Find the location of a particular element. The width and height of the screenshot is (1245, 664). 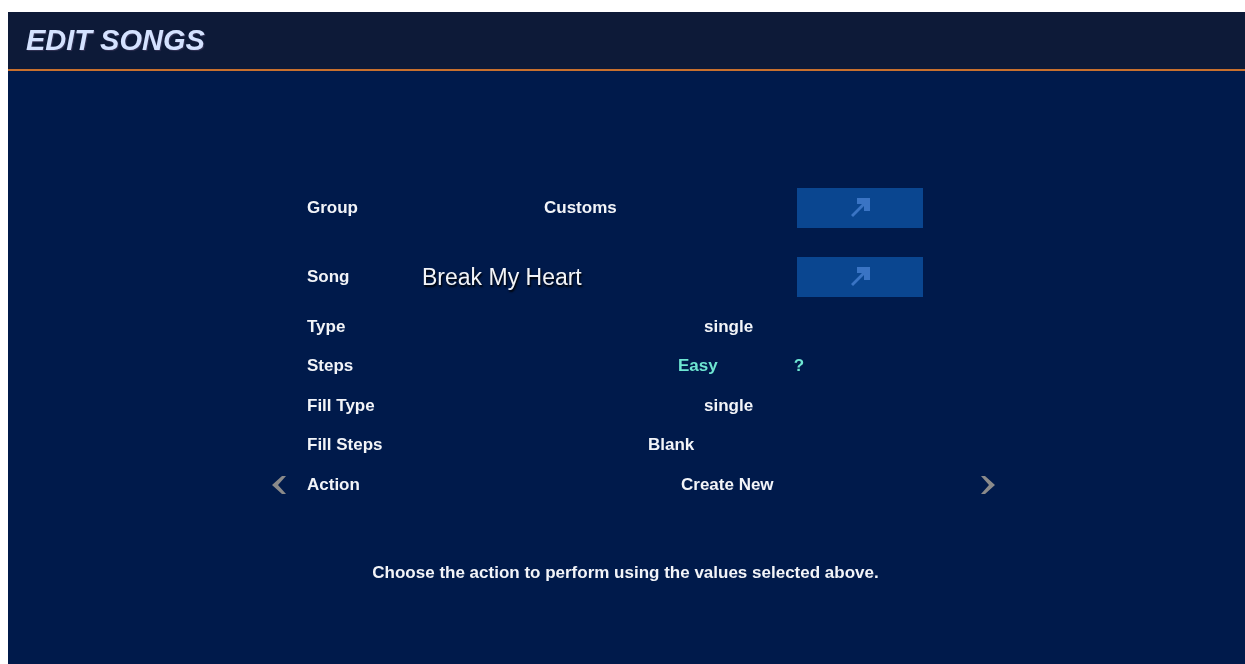

row-value: Customs is located at coordinates (580, 208).